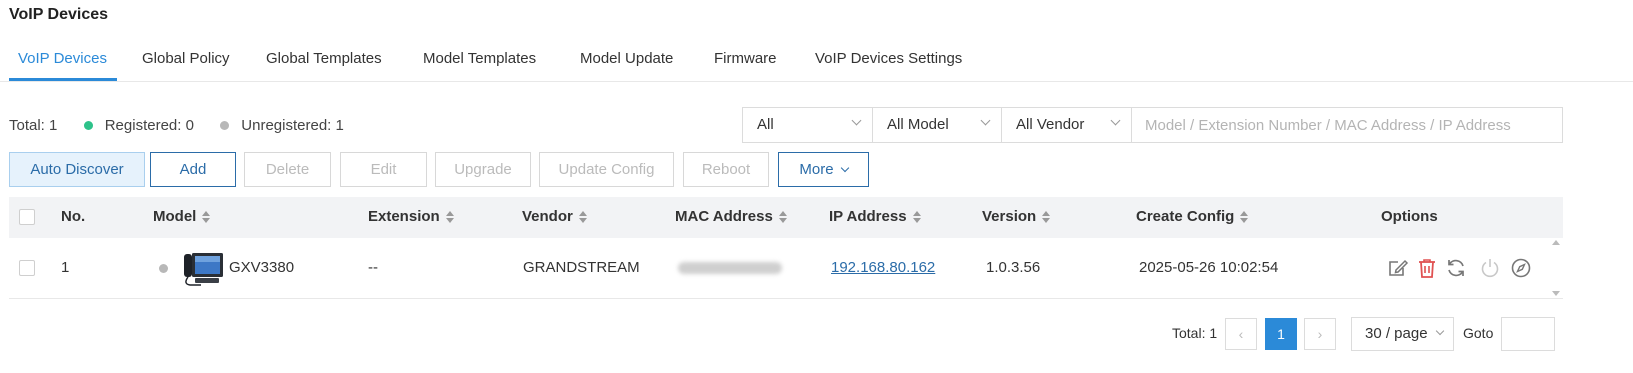 The height and width of the screenshot is (373, 1633). I want to click on compass-icon, so click(1521, 268).